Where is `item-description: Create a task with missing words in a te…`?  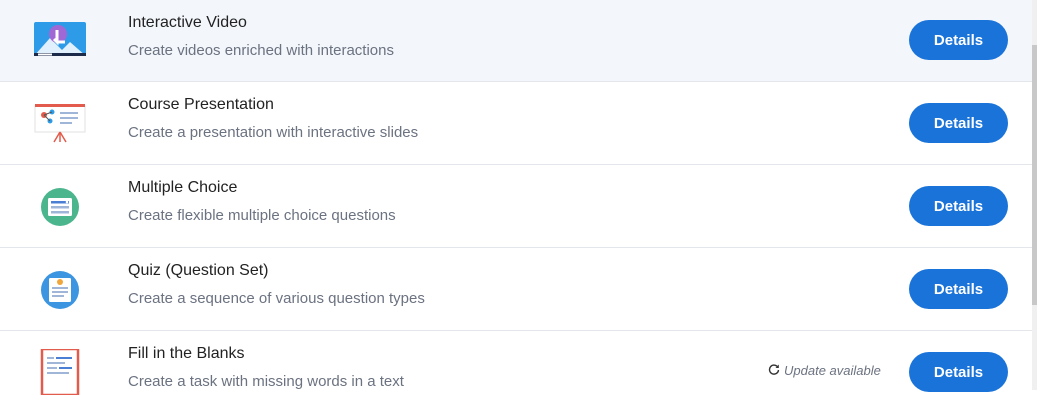
item-description: Create a task with missing words in a te… is located at coordinates (266, 381).